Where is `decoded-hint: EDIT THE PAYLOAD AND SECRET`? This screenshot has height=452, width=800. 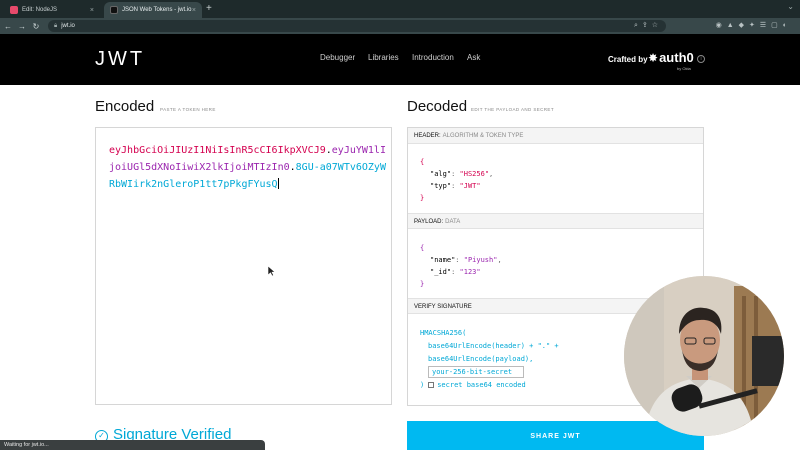
decoded-hint: EDIT THE PAYLOAD AND SECRET is located at coordinates (512, 109).